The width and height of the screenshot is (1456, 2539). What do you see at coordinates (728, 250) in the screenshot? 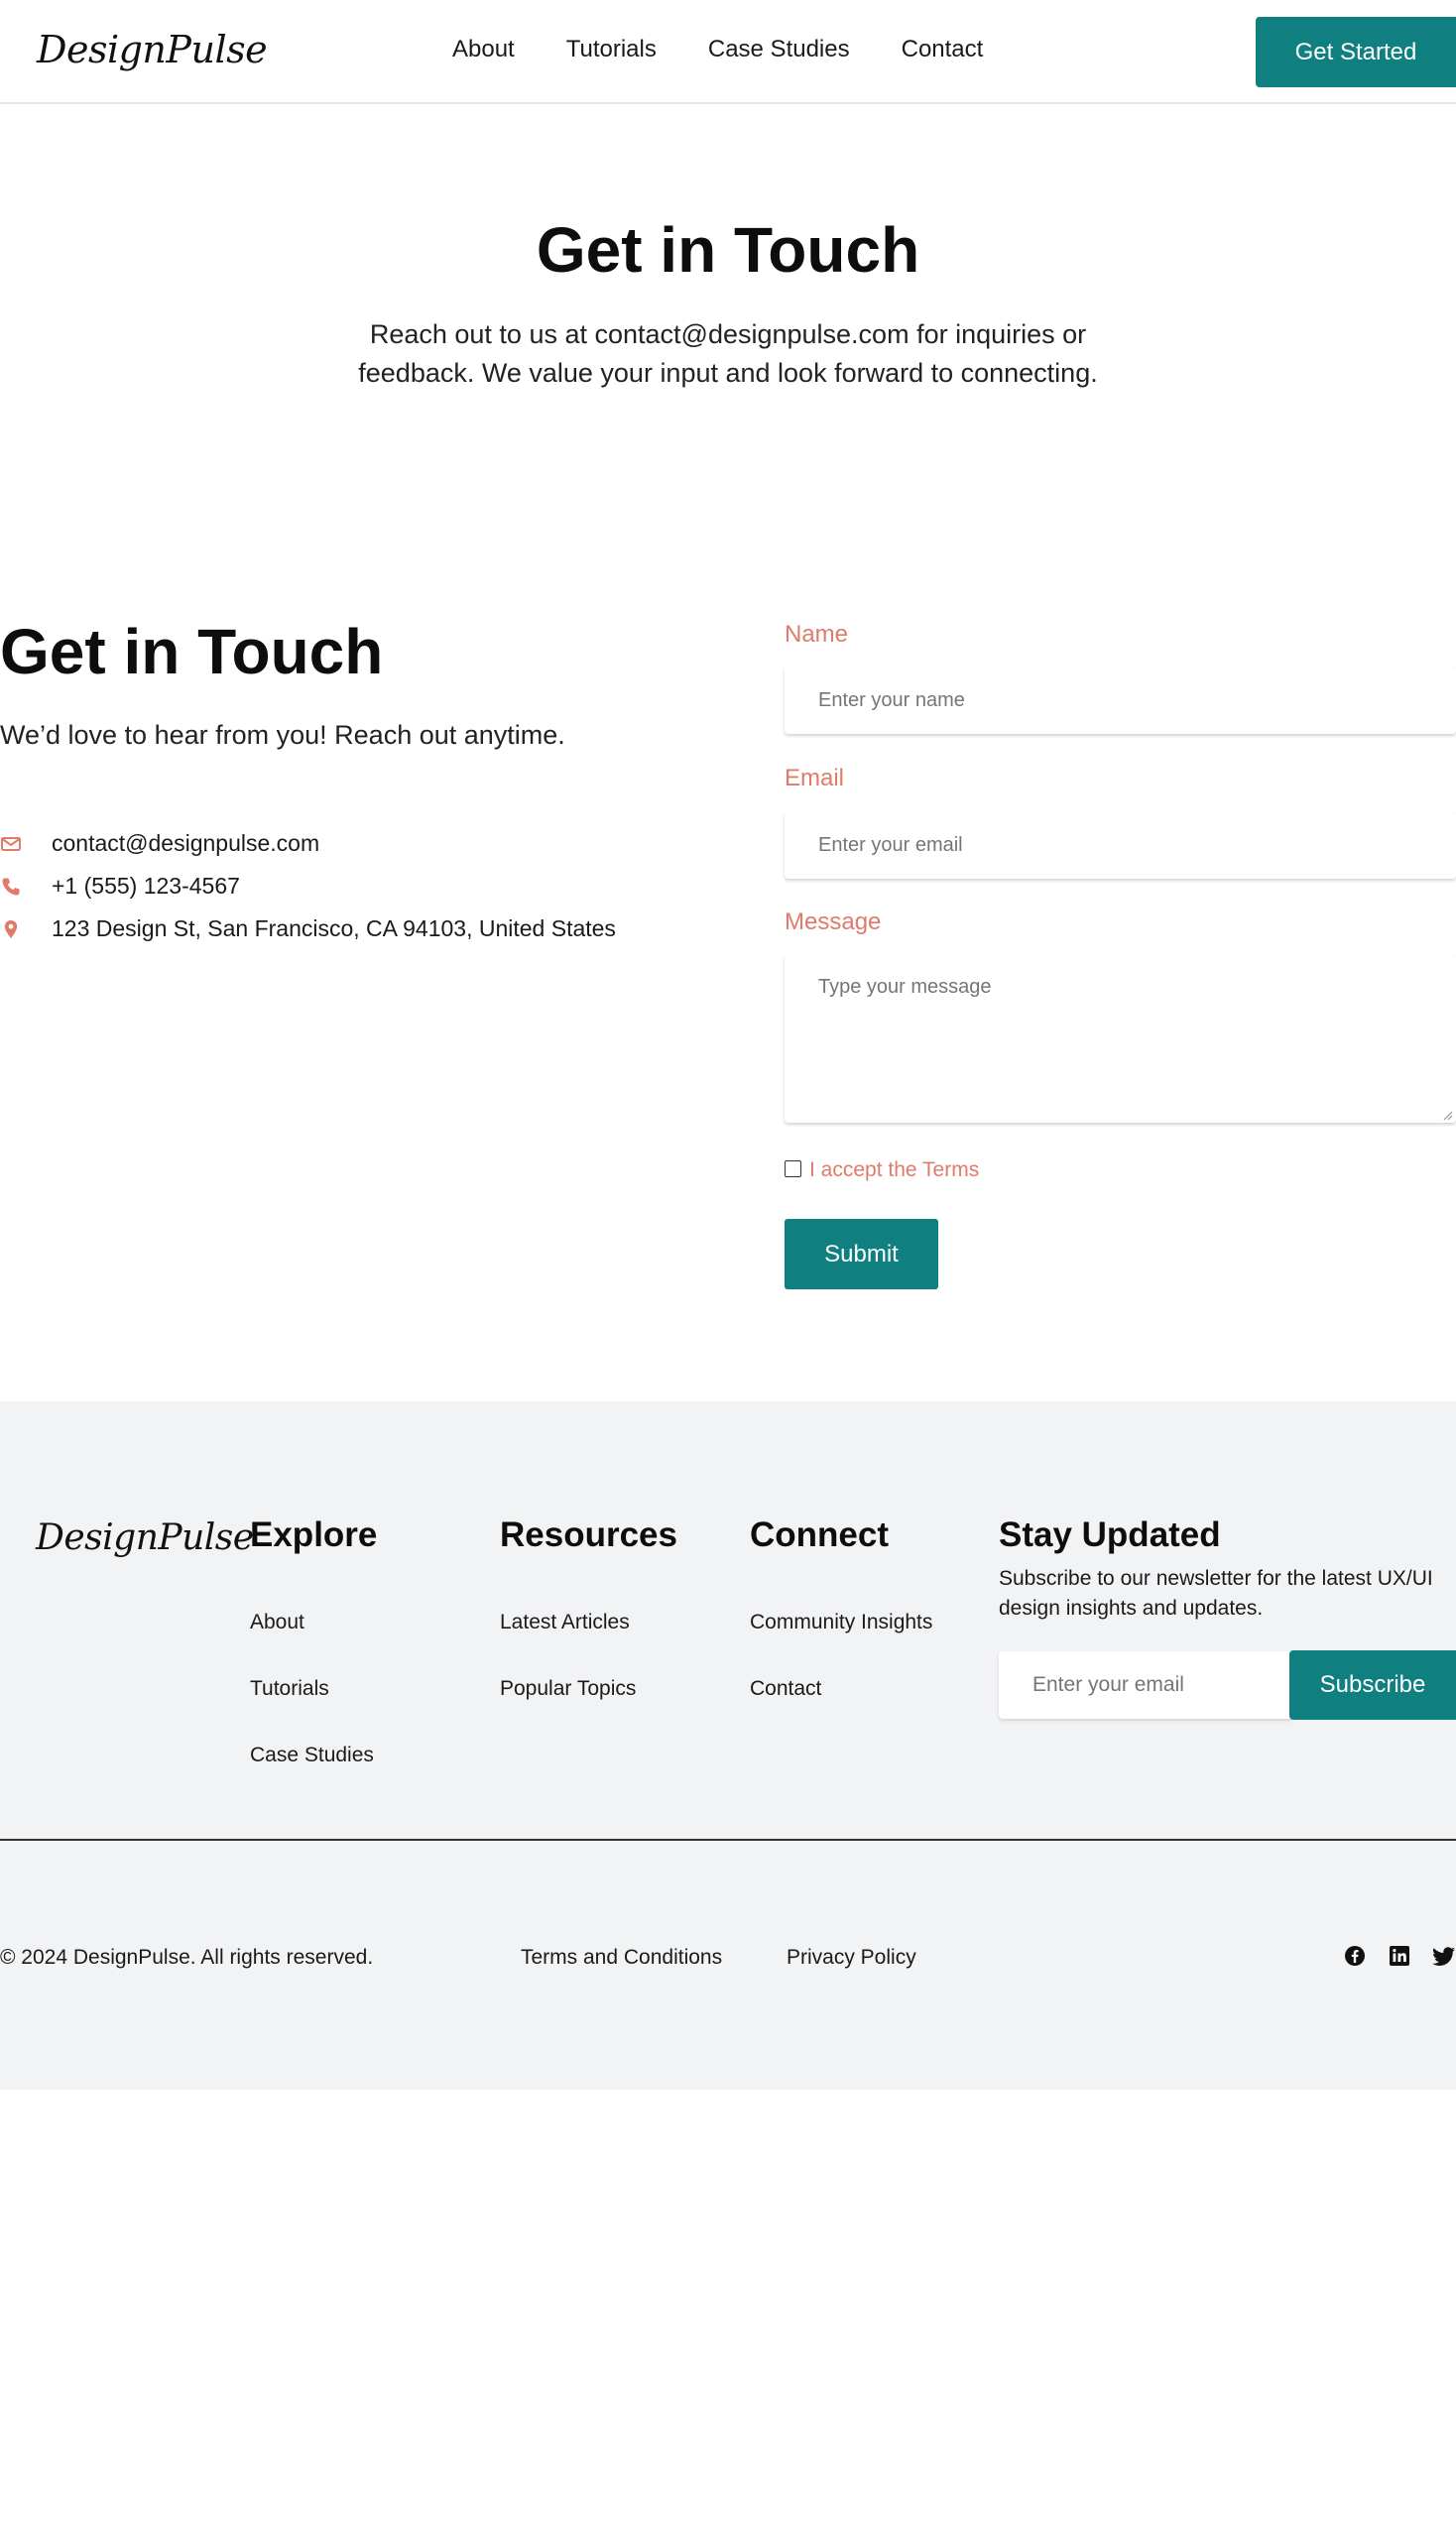
I see `hero-title: Get in Touch` at bounding box center [728, 250].